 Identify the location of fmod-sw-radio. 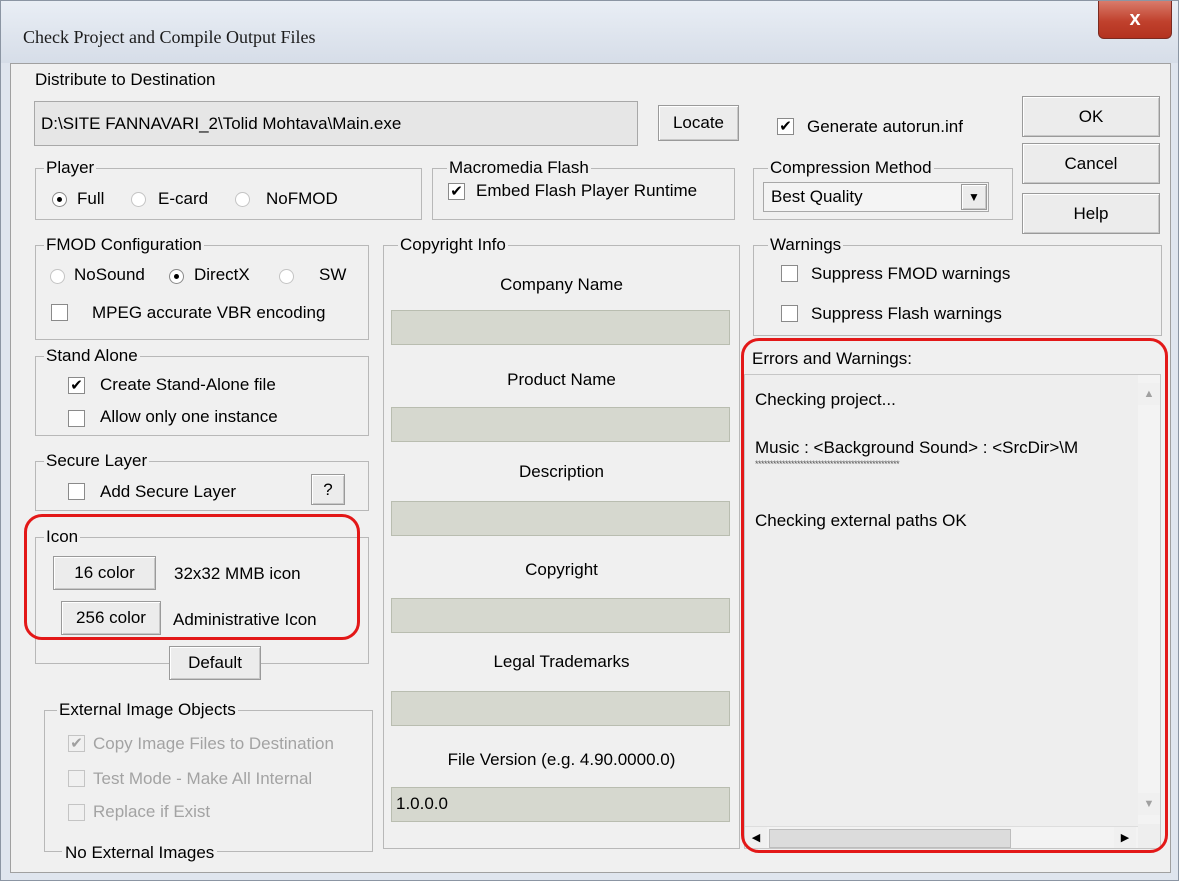
(286, 276).